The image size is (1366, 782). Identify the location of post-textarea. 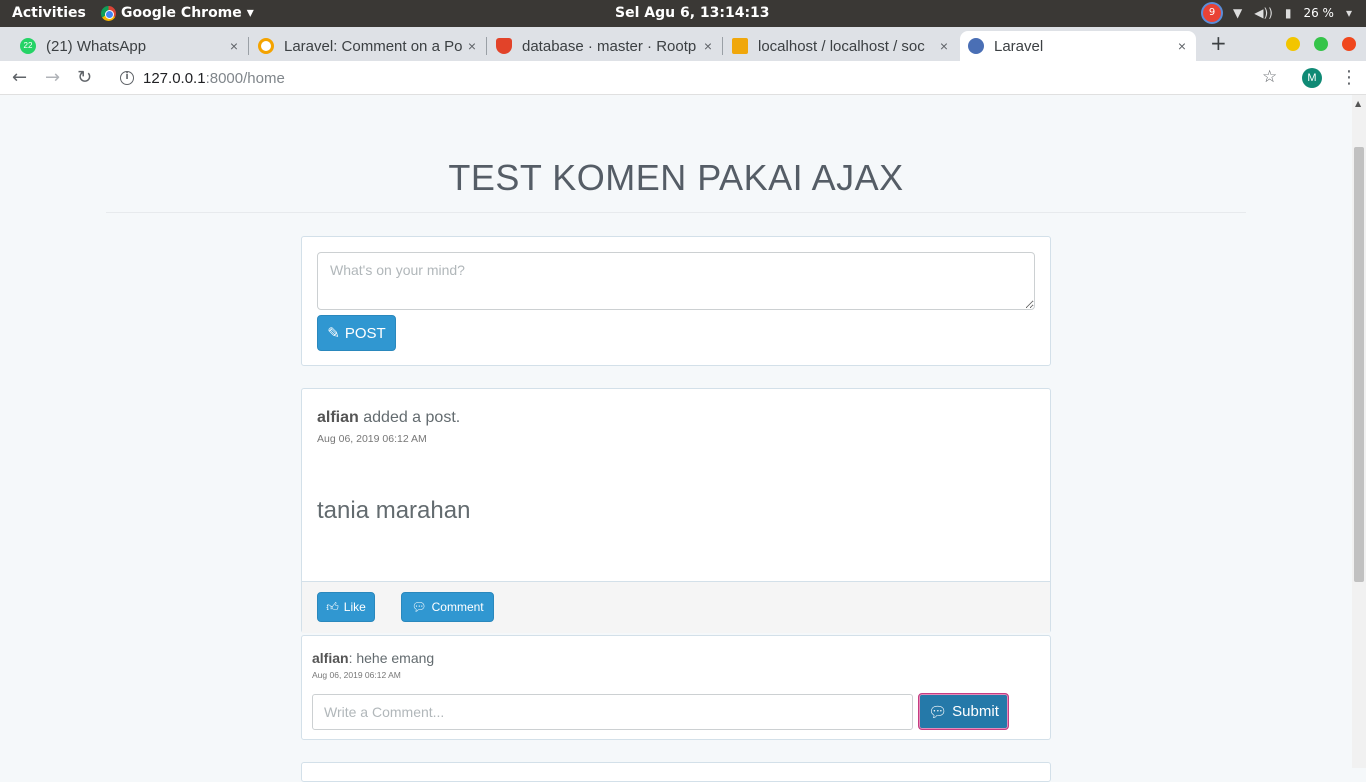
(676, 281).